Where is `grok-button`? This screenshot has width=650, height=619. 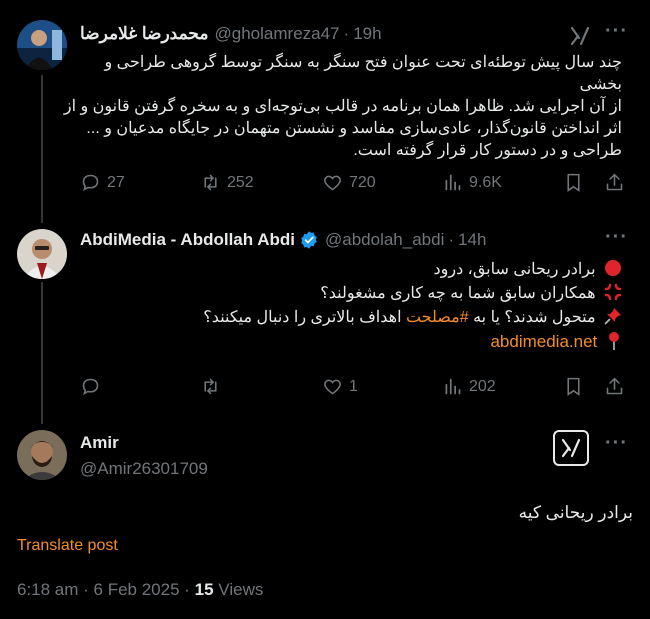 grok-button is located at coordinates (571, 448).